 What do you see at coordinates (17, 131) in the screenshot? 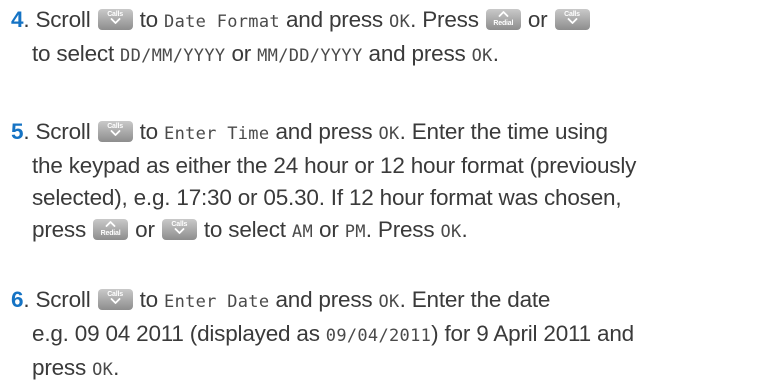
I see `step-number: 5` at bounding box center [17, 131].